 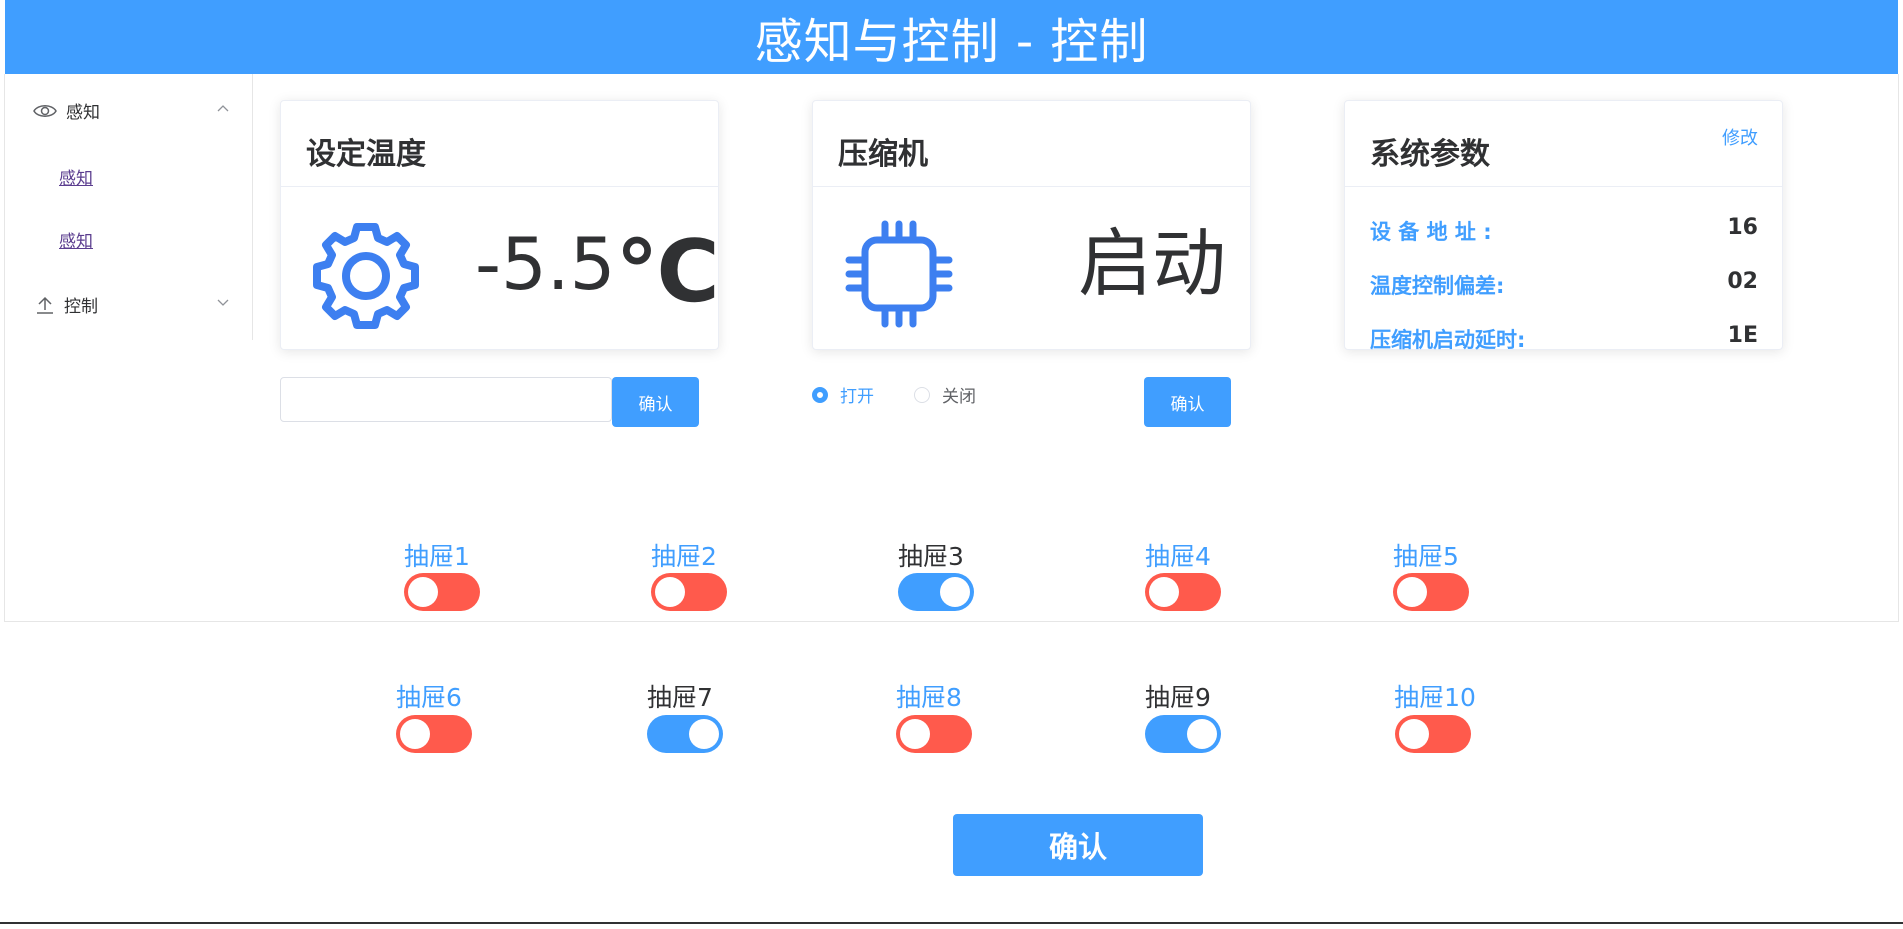 What do you see at coordinates (437, 556) in the screenshot?
I see `drawer-label-1: 抽屉1` at bounding box center [437, 556].